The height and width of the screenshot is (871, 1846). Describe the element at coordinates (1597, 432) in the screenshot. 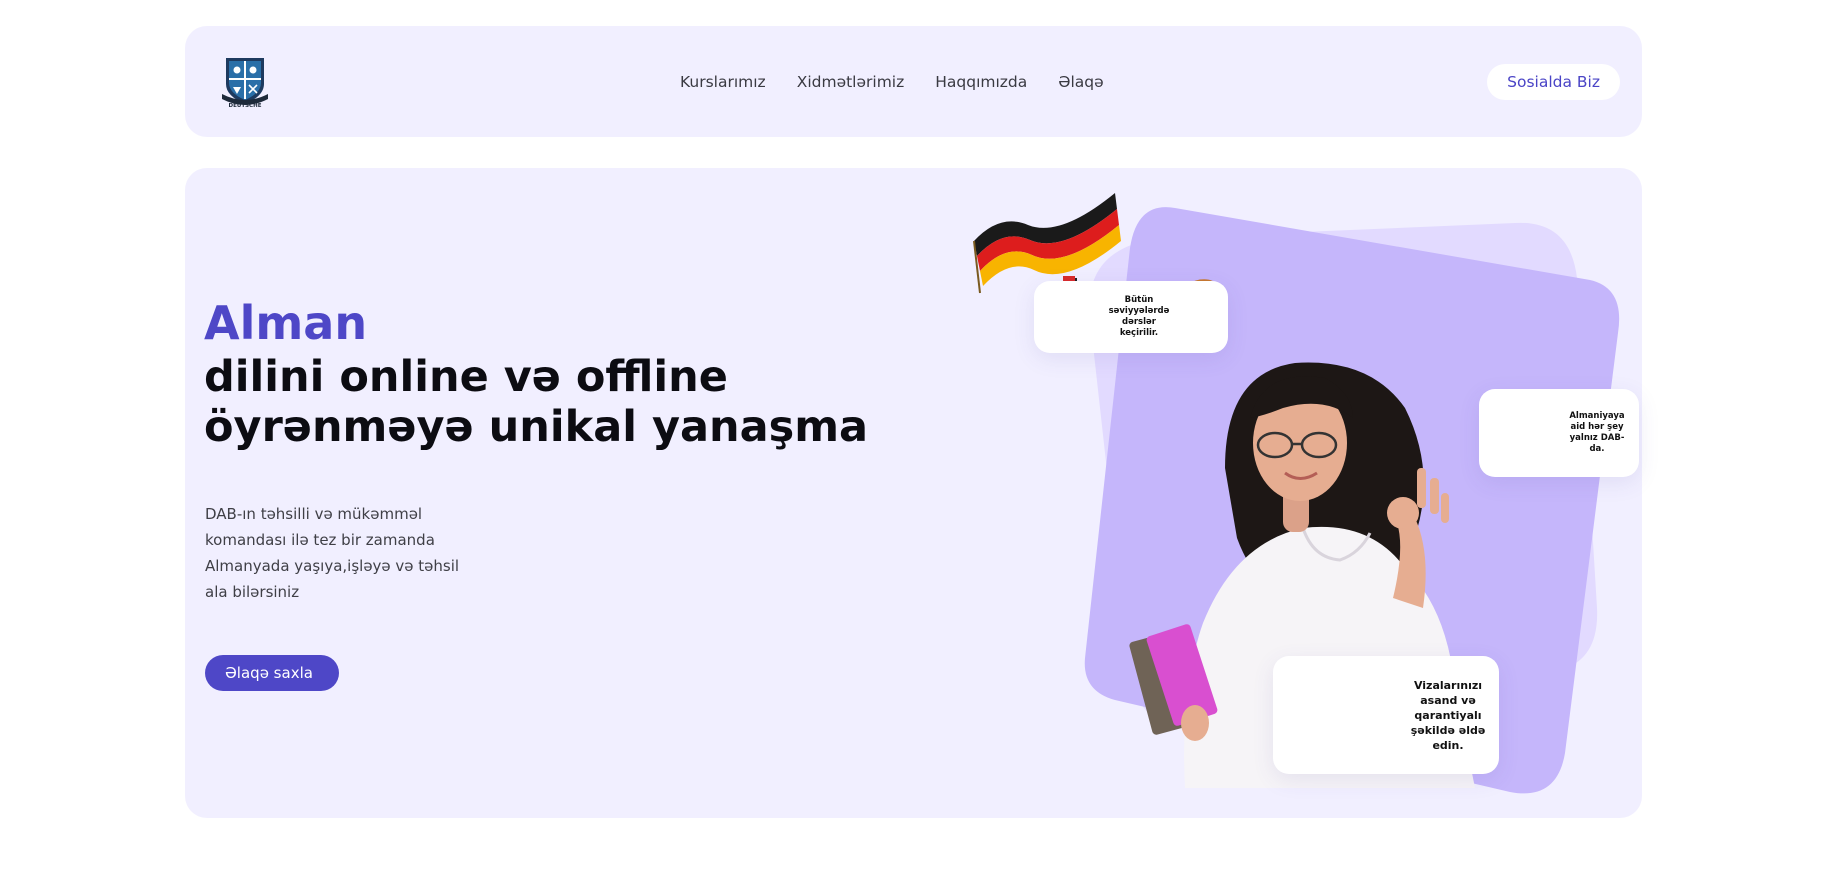

I see `card-everything-german-text: Almaniyaya aid hər şey yalnız DAB-da.` at that location.